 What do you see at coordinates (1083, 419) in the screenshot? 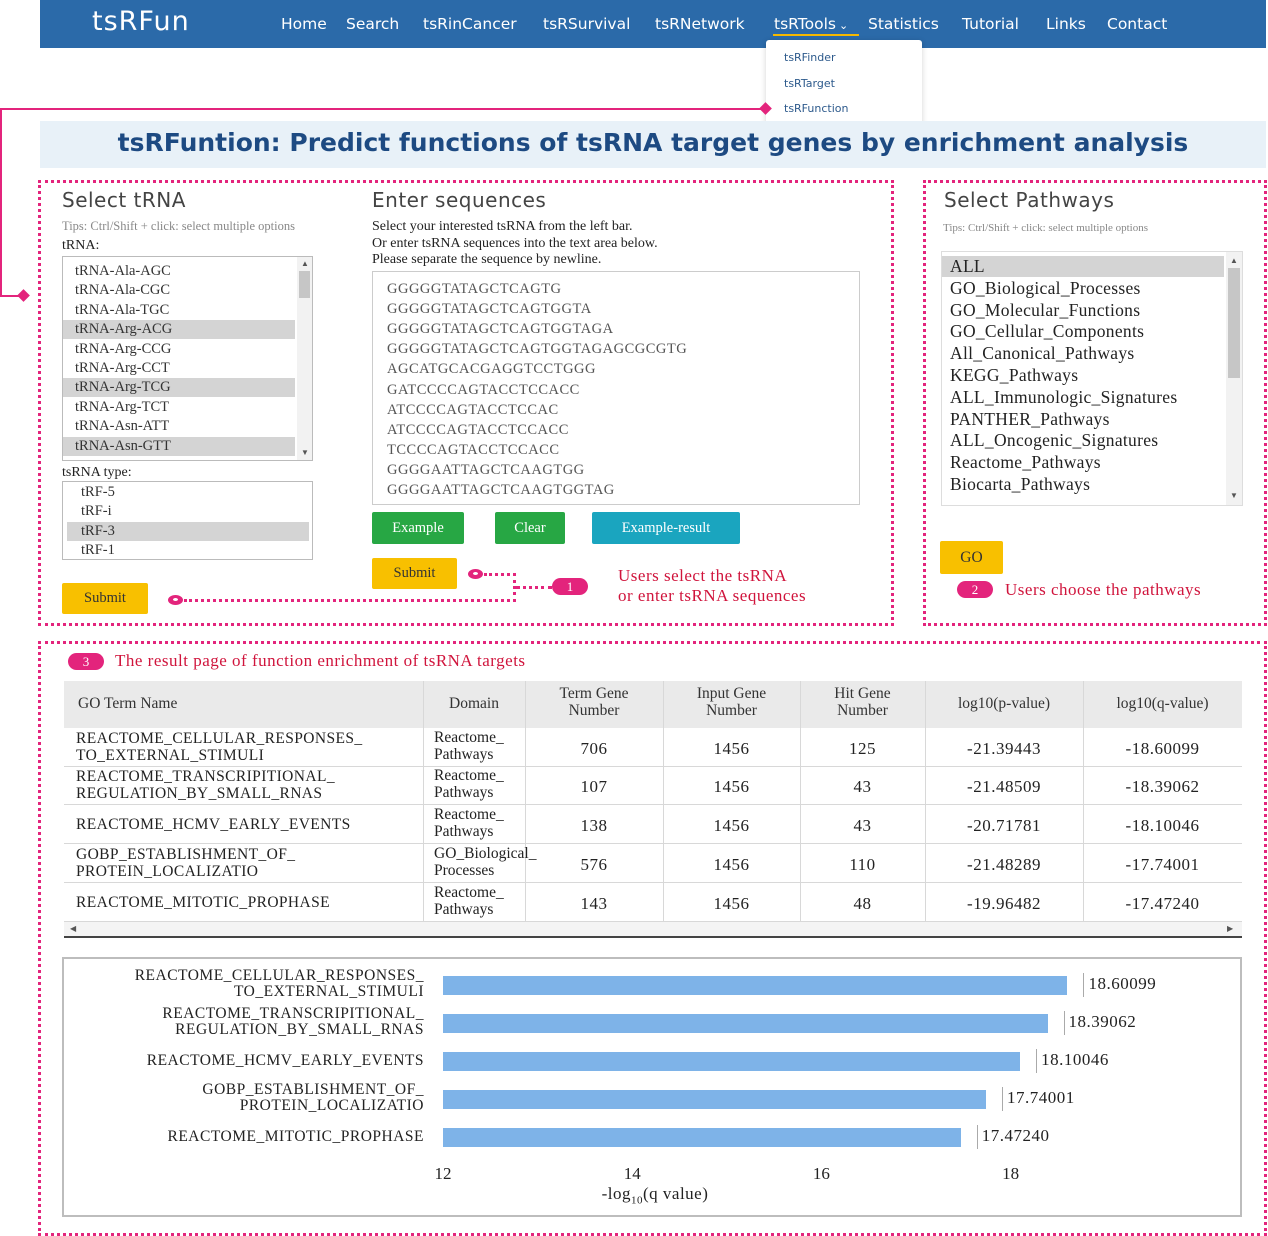
I see `pathway-option: PANTHER_Pathways` at bounding box center [1083, 419].